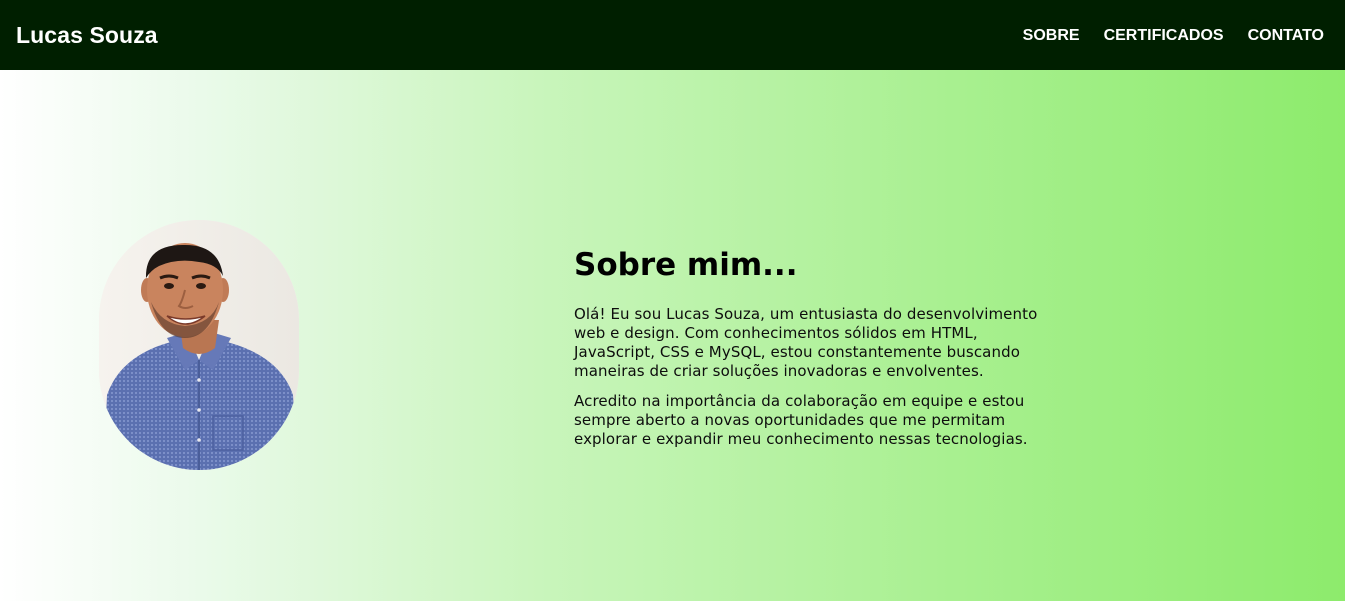 The height and width of the screenshot is (601, 1345). What do you see at coordinates (1286, 36) in the screenshot?
I see `nav-link-contato: CONTATO` at bounding box center [1286, 36].